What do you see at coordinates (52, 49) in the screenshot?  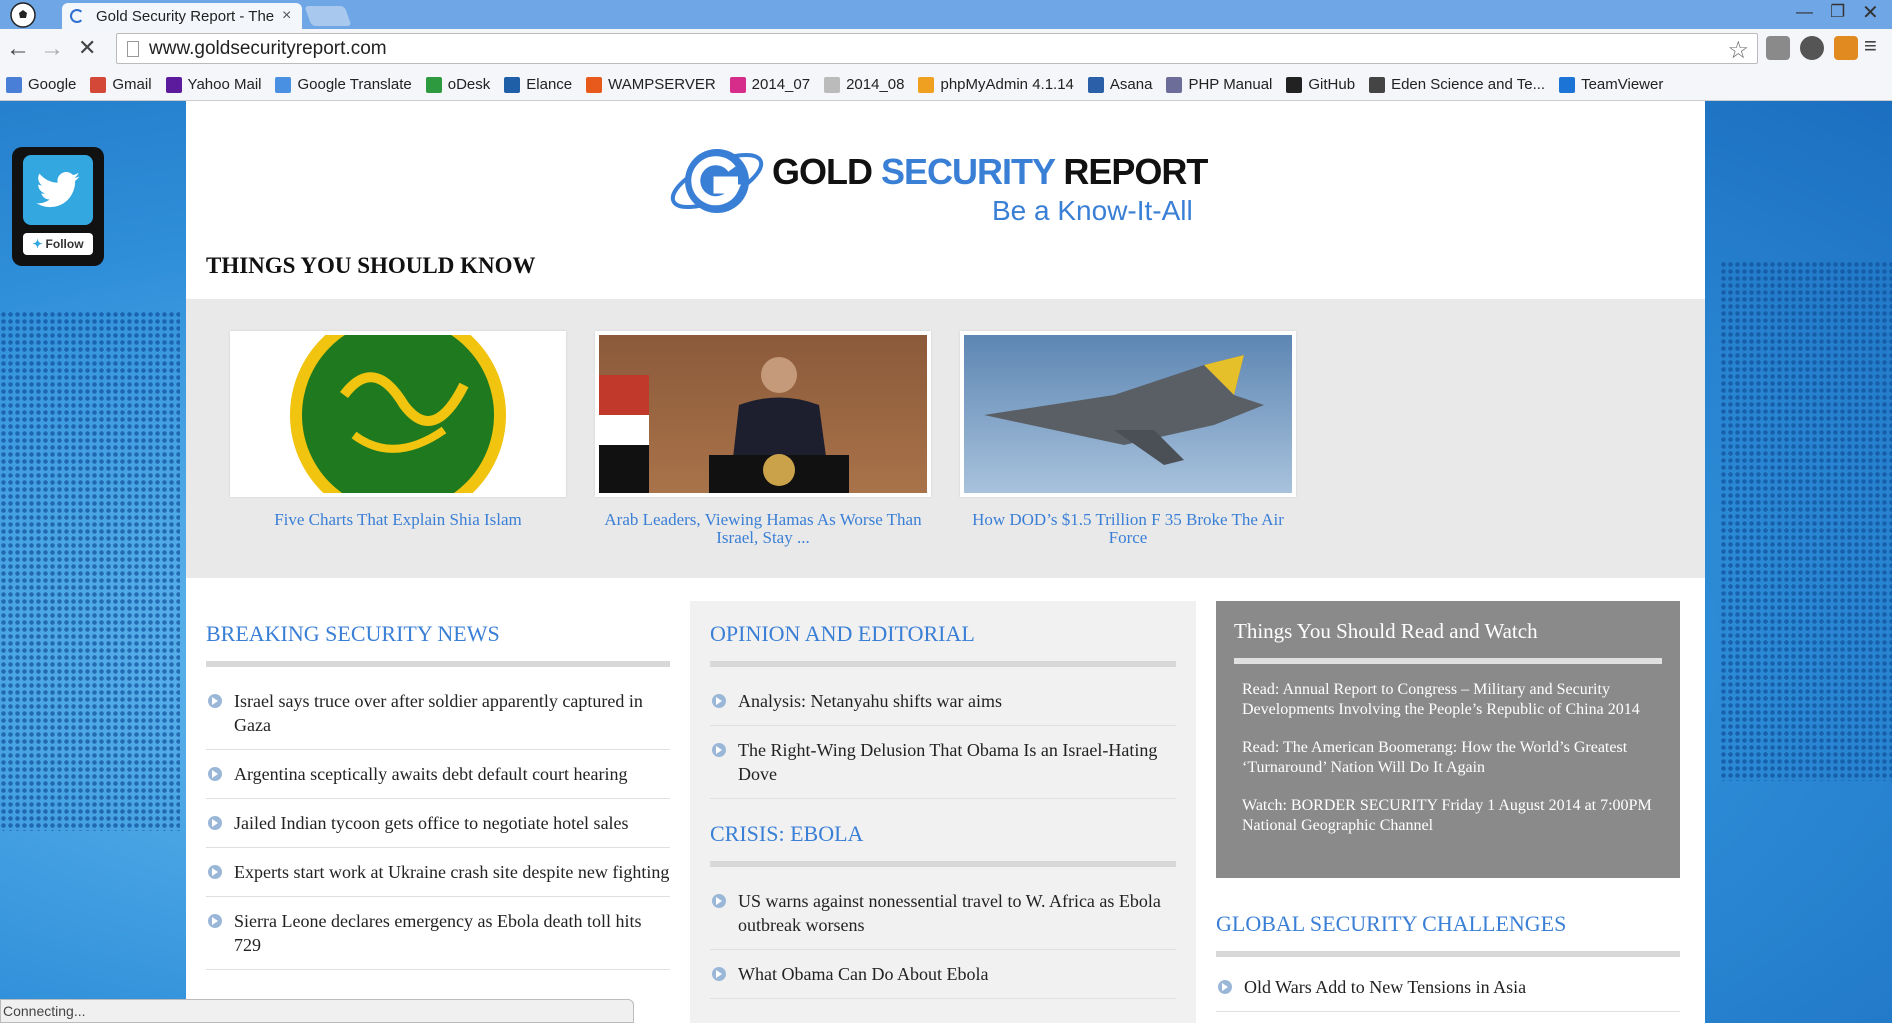 I see `forward-arrow-icon: →` at bounding box center [52, 49].